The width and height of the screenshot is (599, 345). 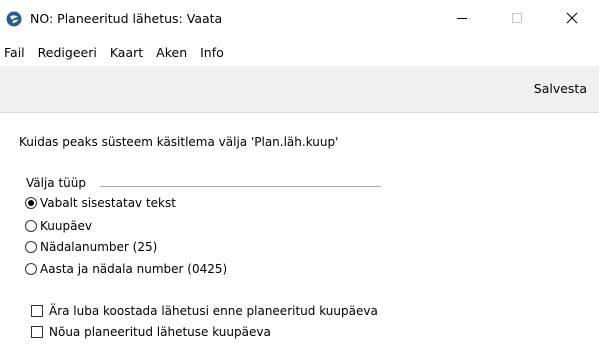 I want to click on checkbox-require-planned-date: Nõua planeeritud lähetuse kuupäeva, so click(x=151, y=332).